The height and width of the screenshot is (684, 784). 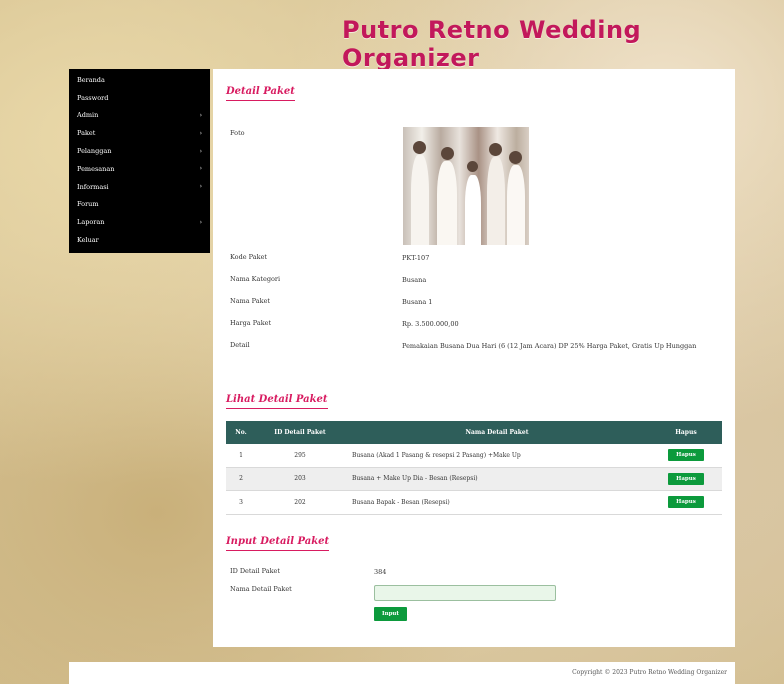 What do you see at coordinates (91, 79) in the screenshot?
I see `sidebar-item-label: Beranda` at bounding box center [91, 79].